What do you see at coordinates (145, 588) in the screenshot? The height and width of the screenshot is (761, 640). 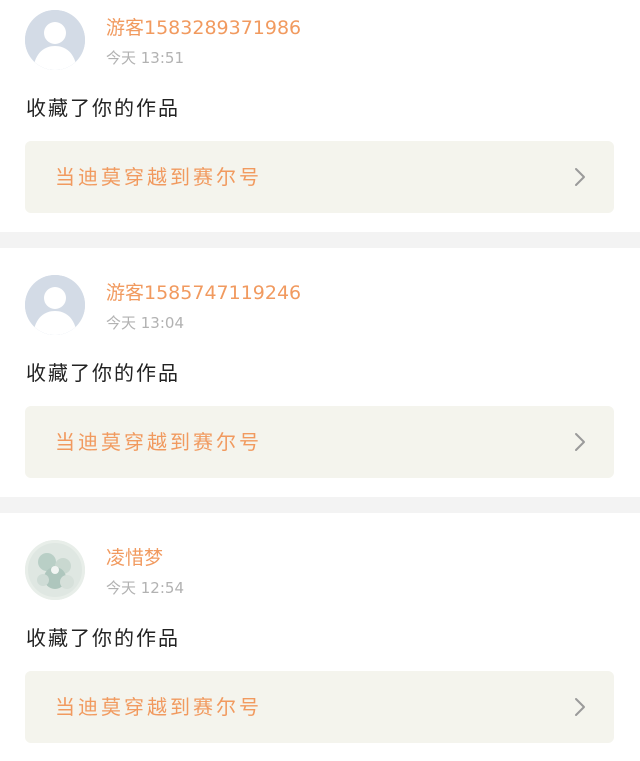 I see `timestamp: 今天 12:54` at bounding box center [145, 588].